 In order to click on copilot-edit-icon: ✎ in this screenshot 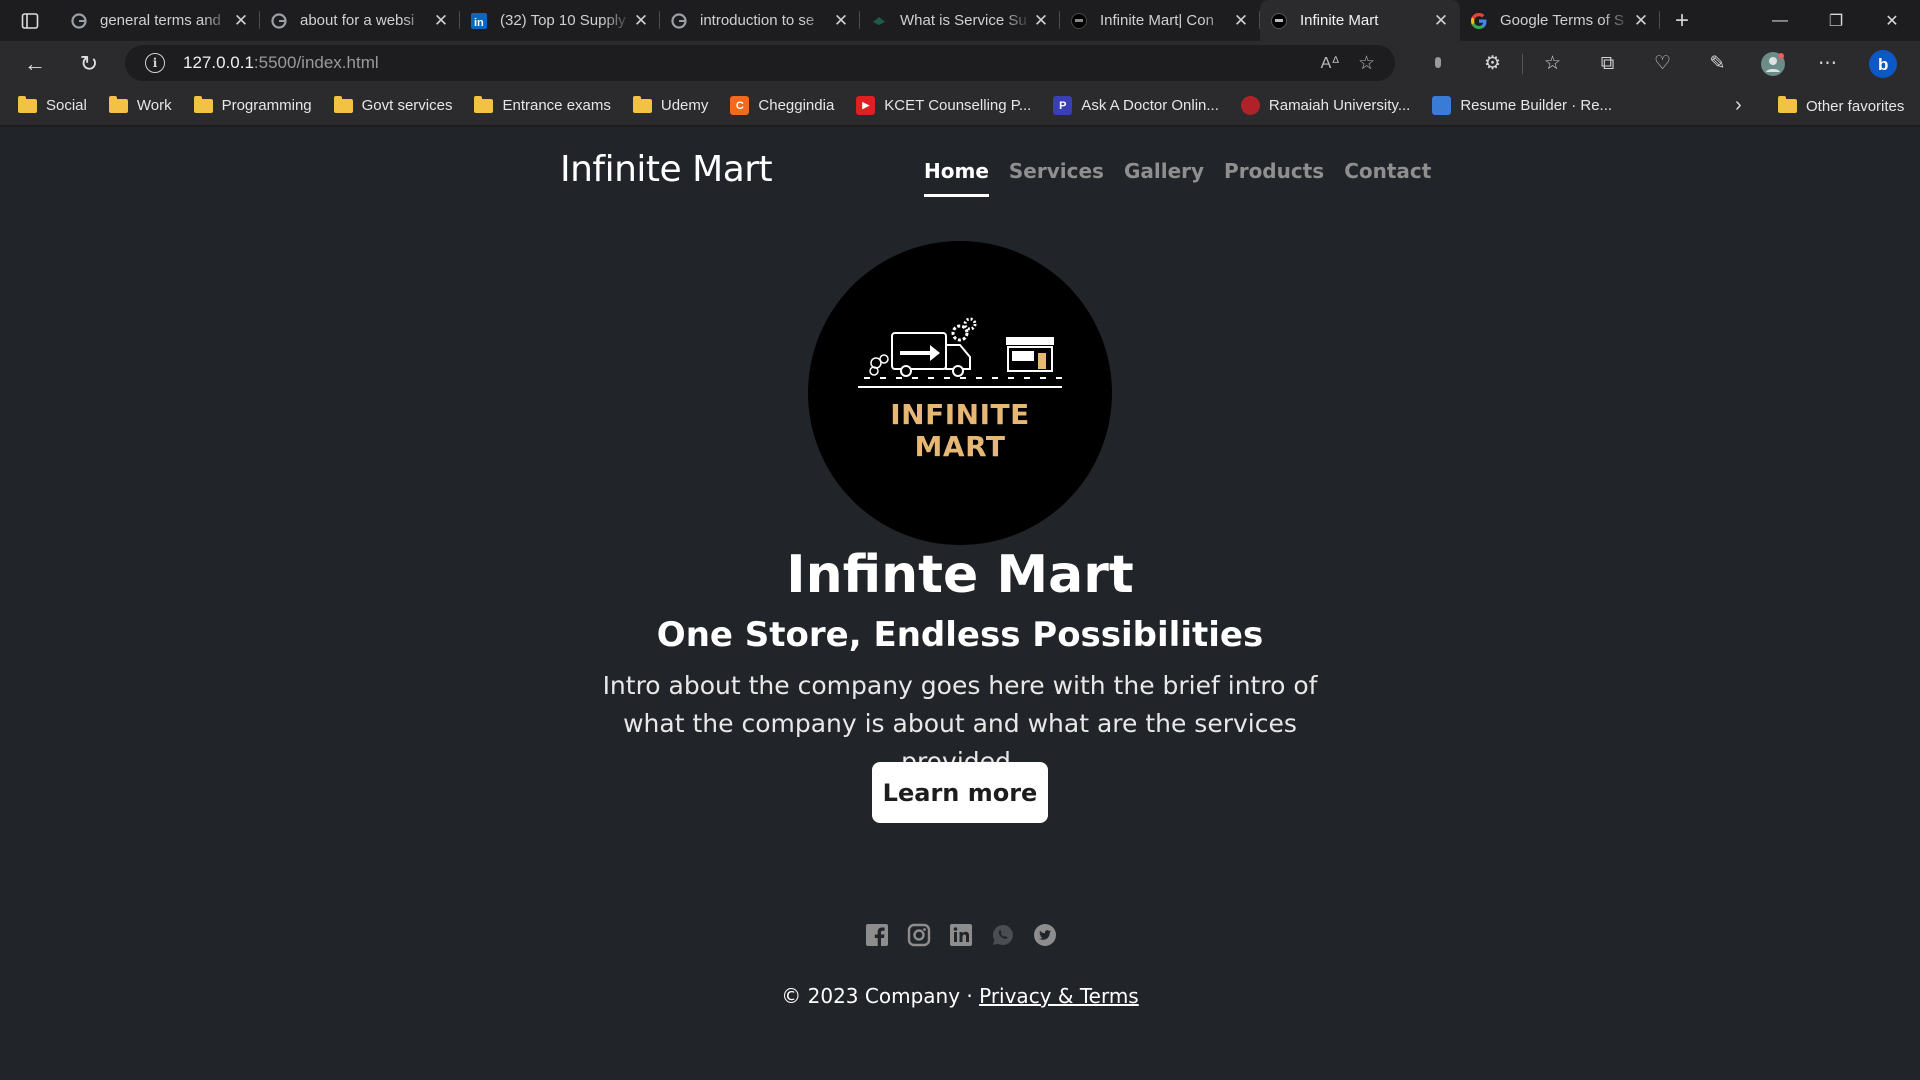, I will do `click(1717, 63)`.